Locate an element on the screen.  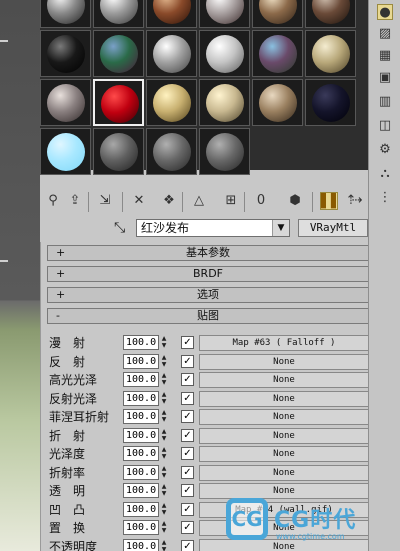
put-to-scene-icon: ⇪ is located at coordinates (75, 201).